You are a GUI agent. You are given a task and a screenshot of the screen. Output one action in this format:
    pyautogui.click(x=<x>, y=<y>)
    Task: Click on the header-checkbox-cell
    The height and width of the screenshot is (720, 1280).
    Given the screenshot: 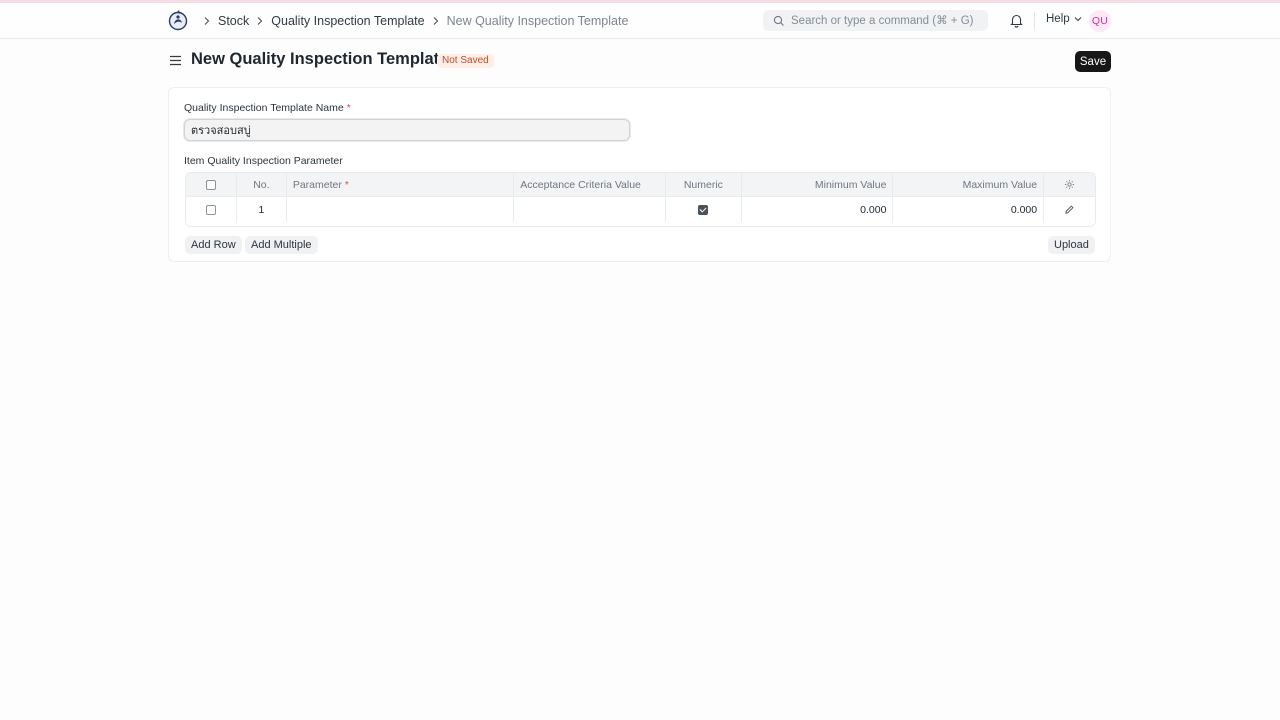 What is the action you would take?
    pyautogui.click(x=211, y=184)
    